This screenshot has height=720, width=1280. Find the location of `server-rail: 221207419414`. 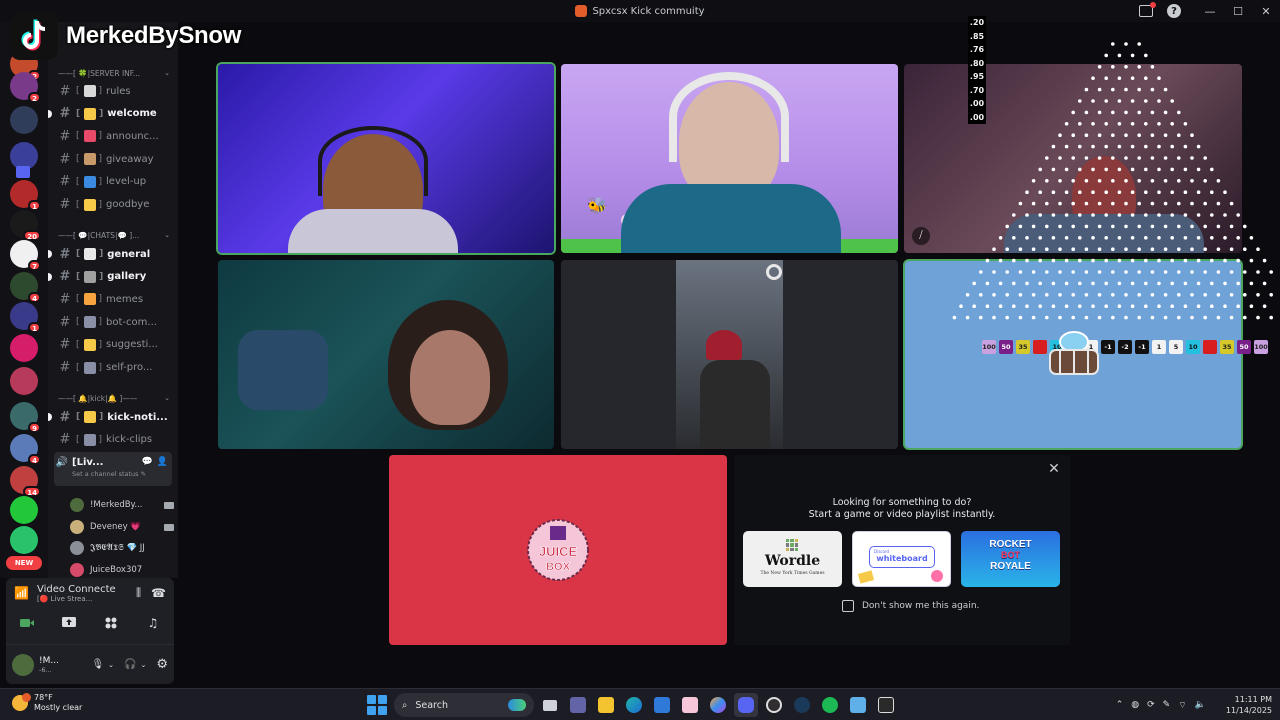

server-rail: 221207419414 is located at coordinates (24, 300).